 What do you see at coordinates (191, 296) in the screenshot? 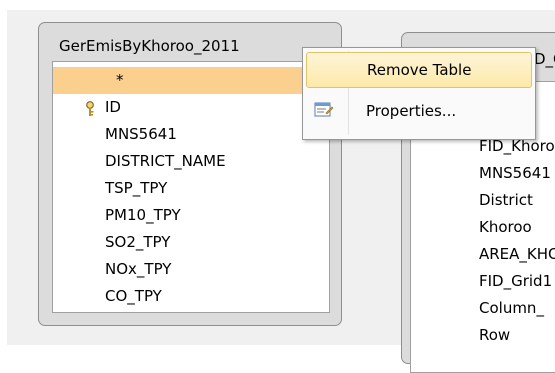
I see `field-item: CO_TPY` at bounding box center [191, 296].